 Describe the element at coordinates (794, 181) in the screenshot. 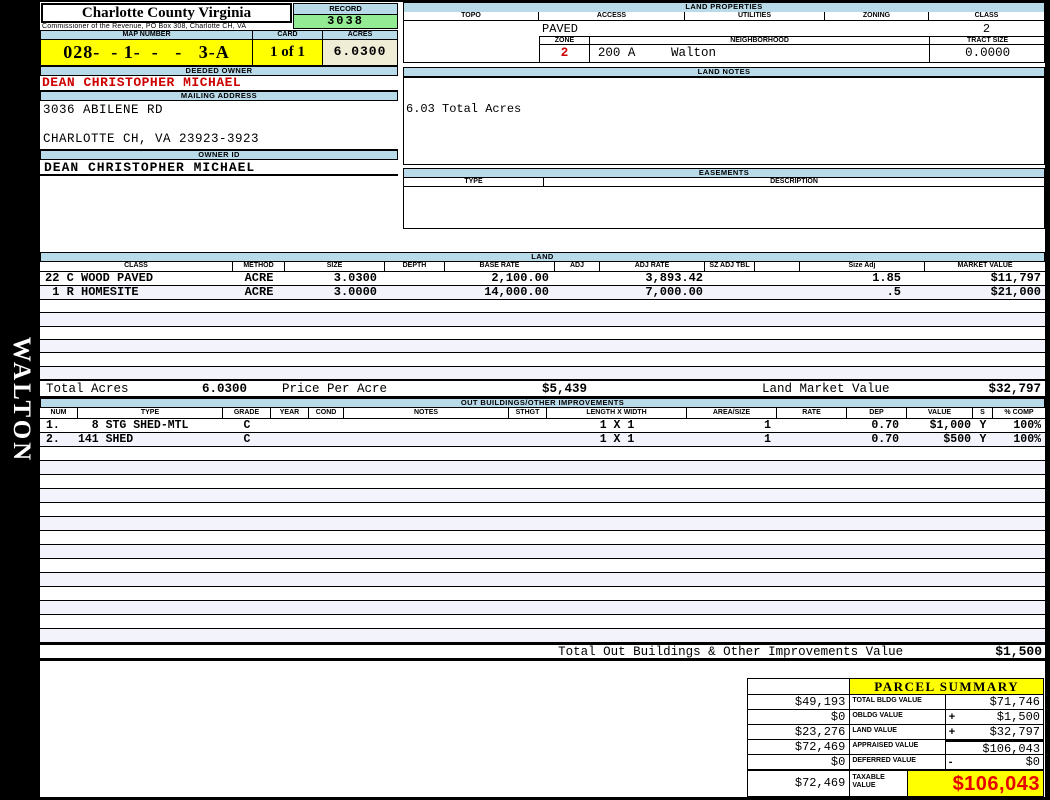

I see `col-easement-description: DESCRIPTION` at that location.